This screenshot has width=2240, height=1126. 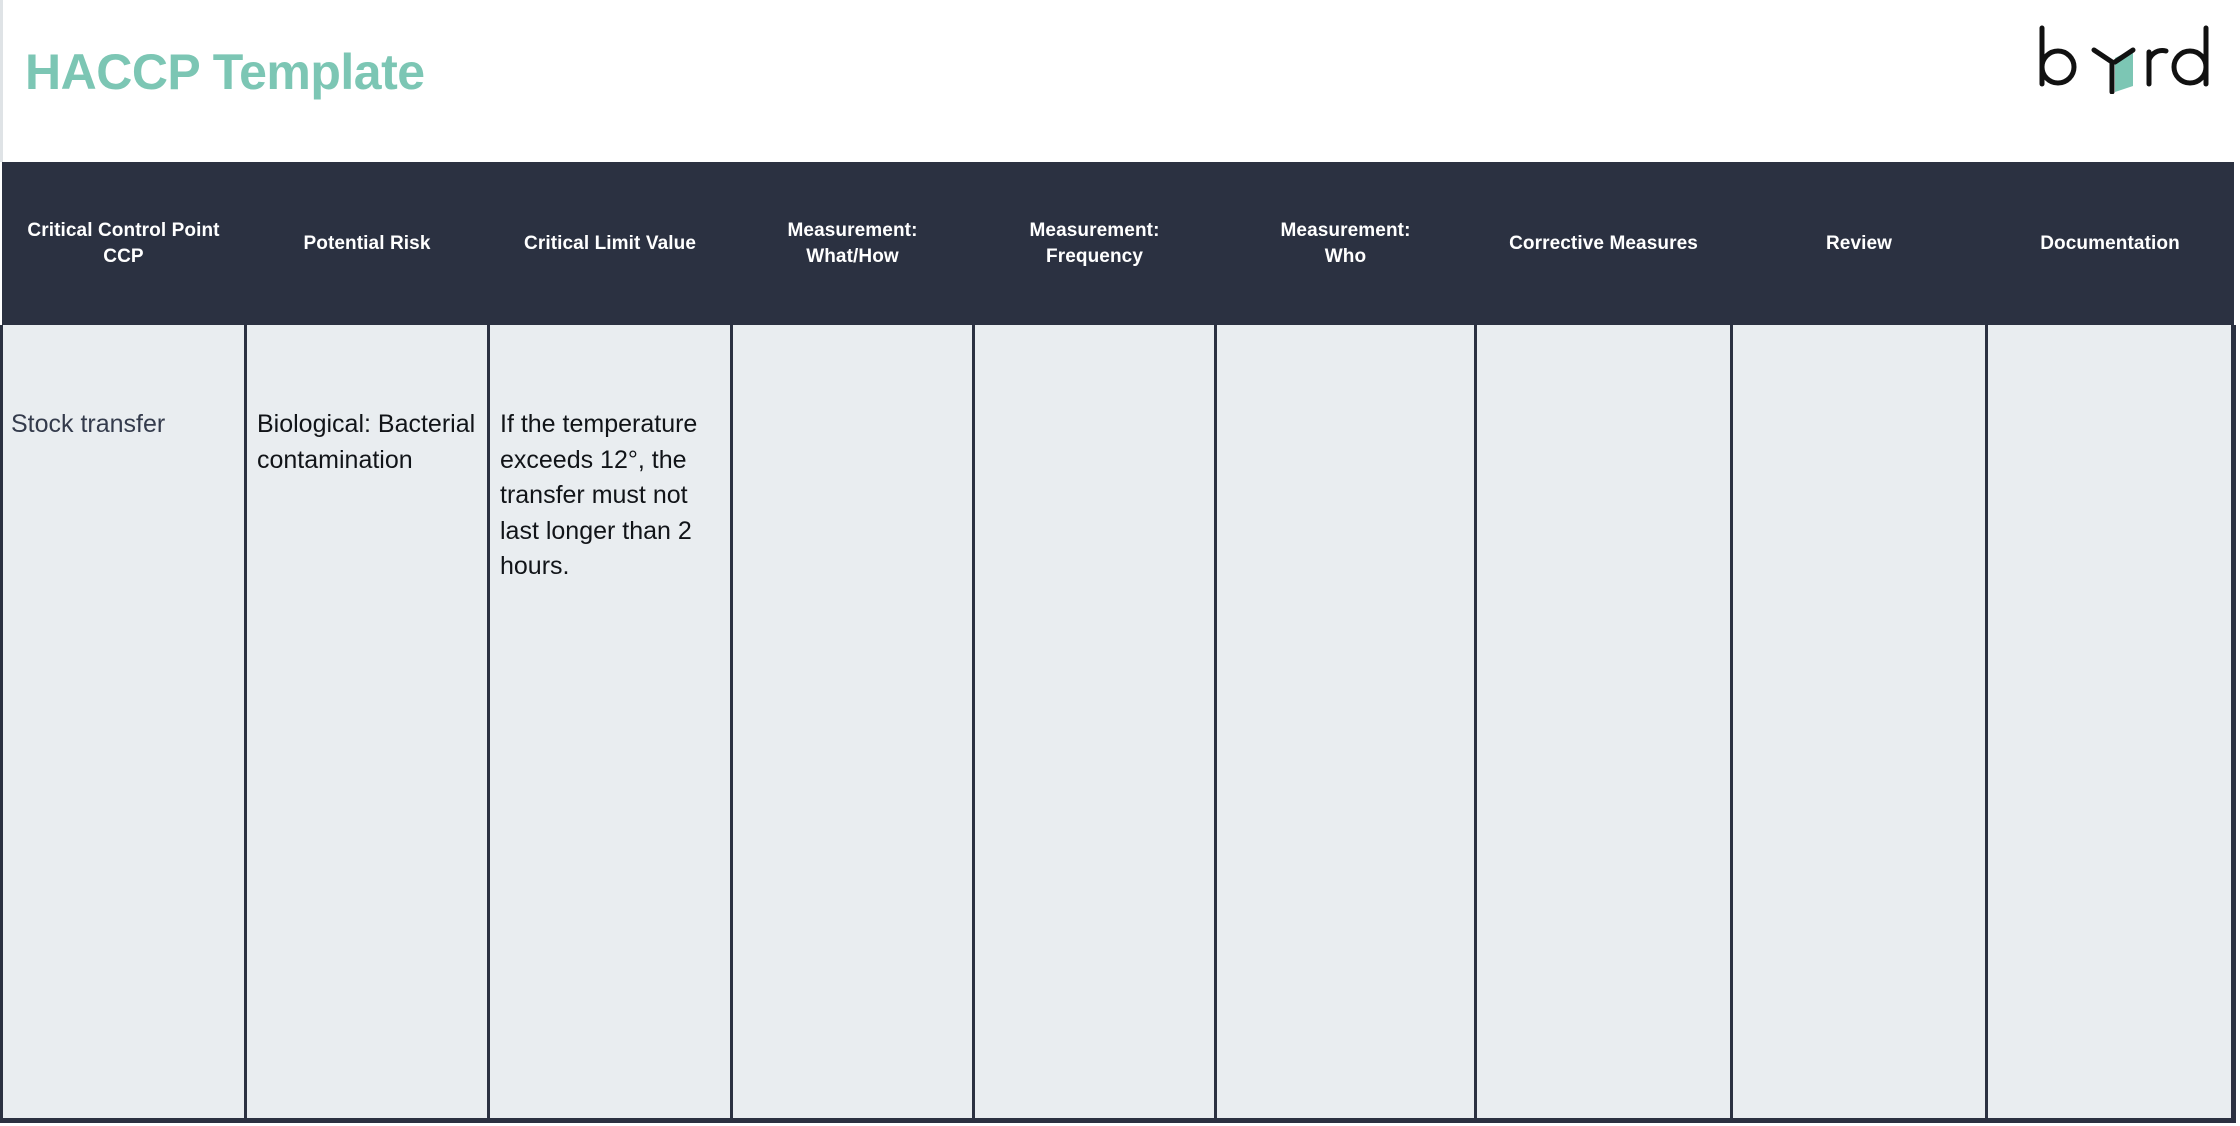 I want to click on column-header-measurement-what-how: Measurement: What/How, so click(x=852, y=243).